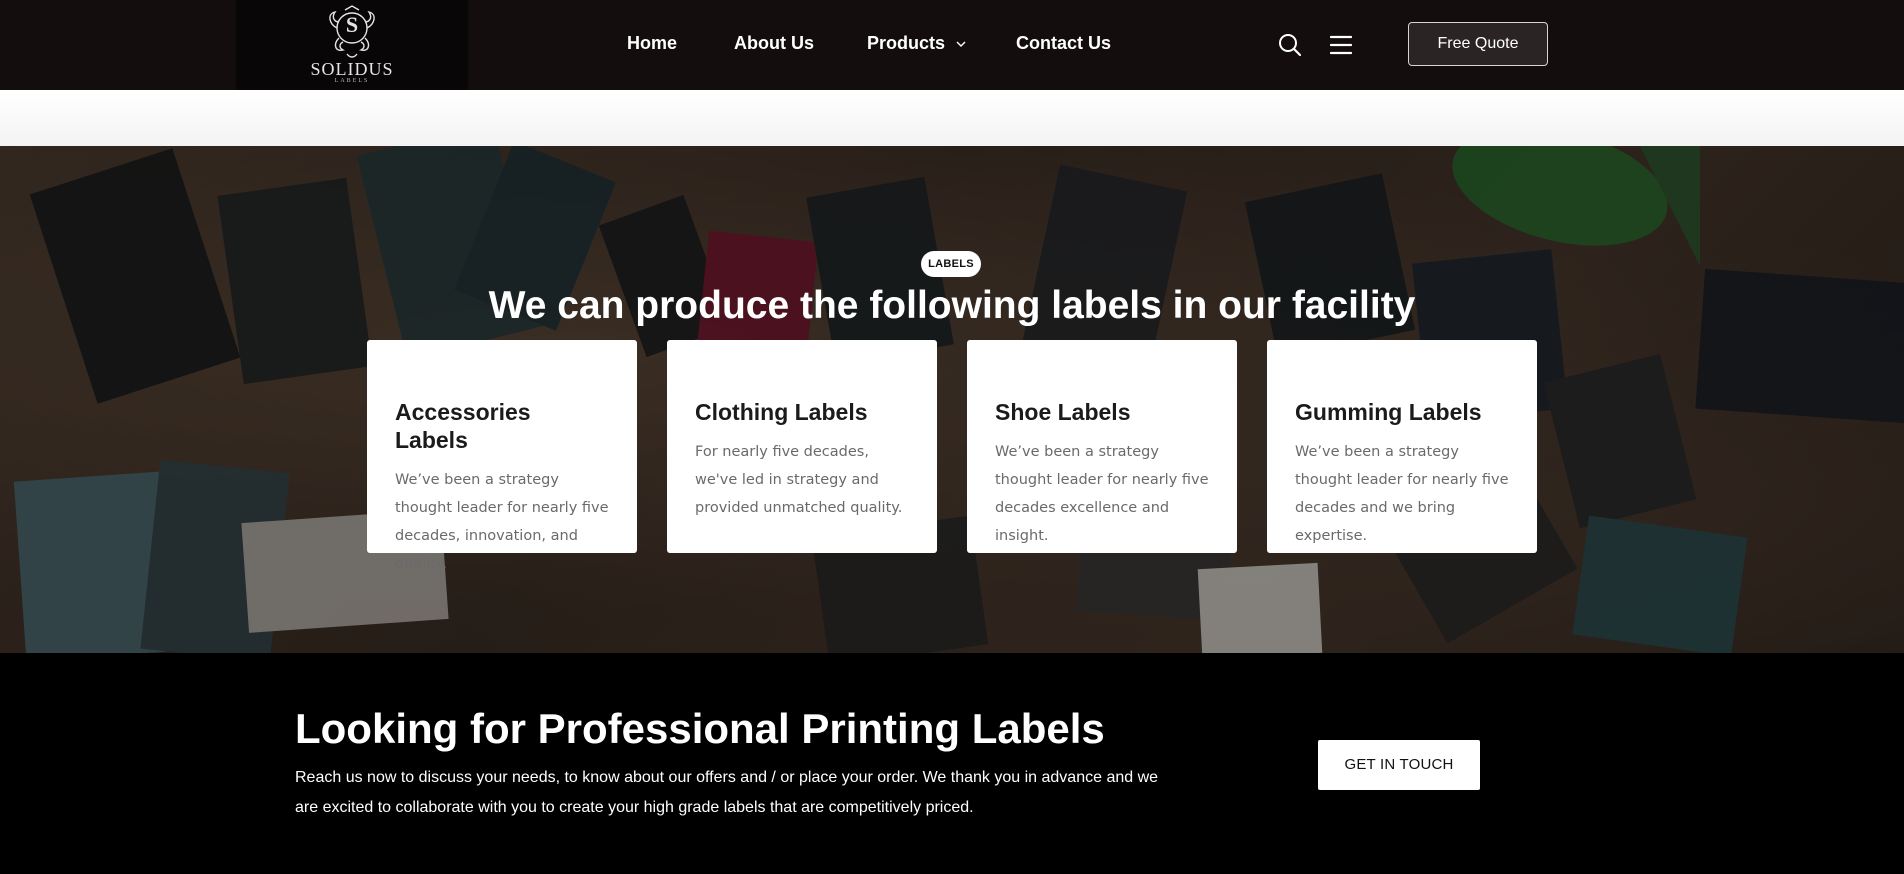  Describe the element at coordinates (463, 426) in the screenshot. I see `card-title: Accessories Labels` at that location.